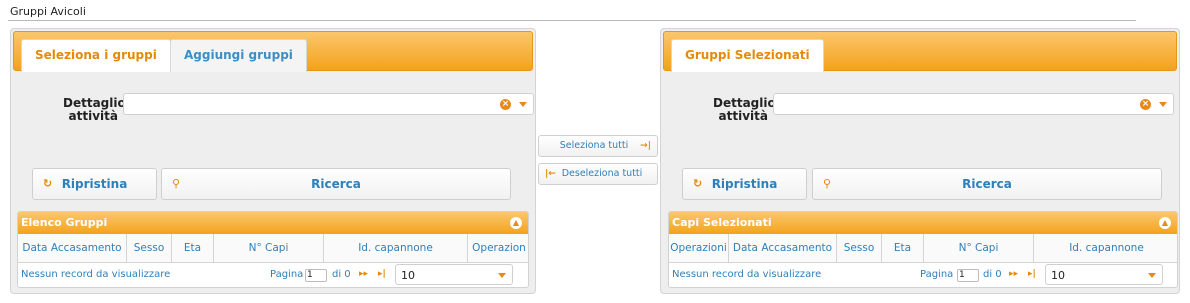 The image size is (1190, 303). Describe the element at coordinates (747, 55) in the screenshot. I see `tab-gruppi-selezionati: Gruppi Selezionati` at that location.